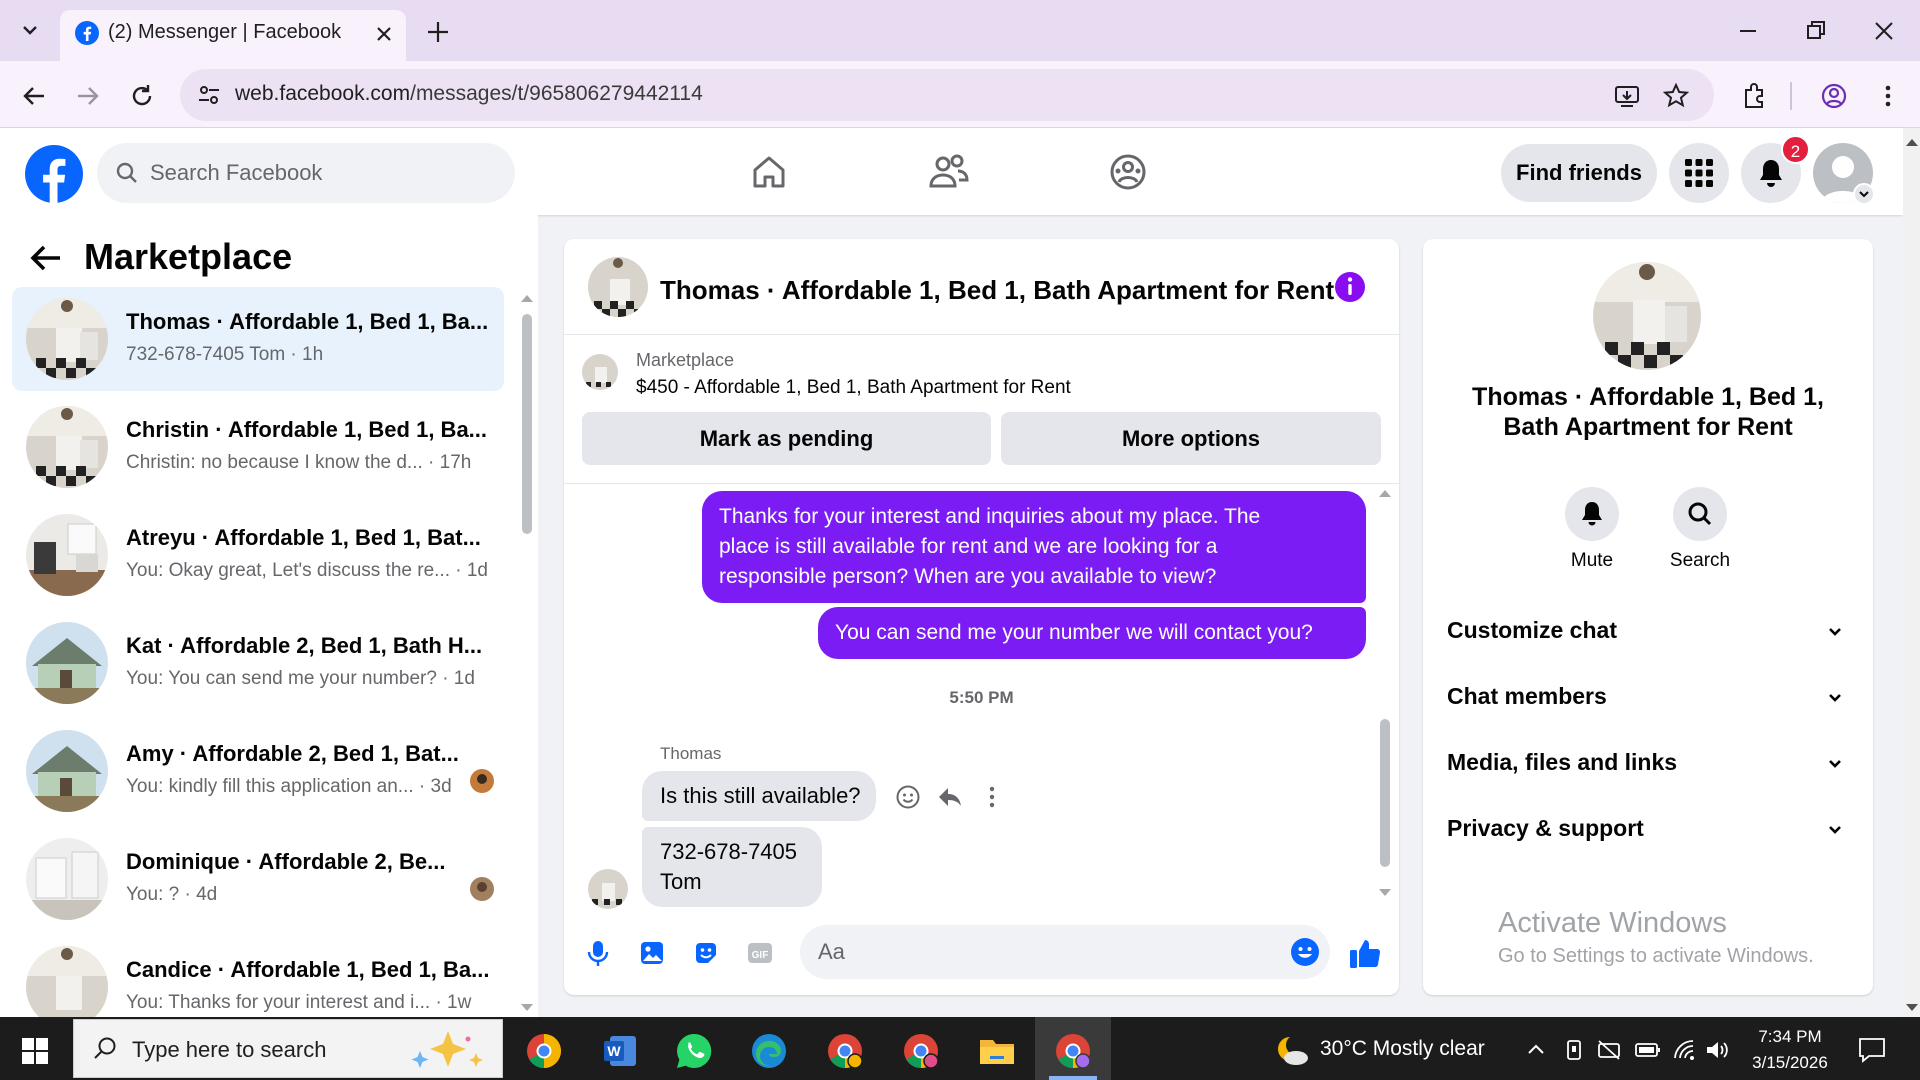  I want to click on profile-icon, so click(1834, 96).